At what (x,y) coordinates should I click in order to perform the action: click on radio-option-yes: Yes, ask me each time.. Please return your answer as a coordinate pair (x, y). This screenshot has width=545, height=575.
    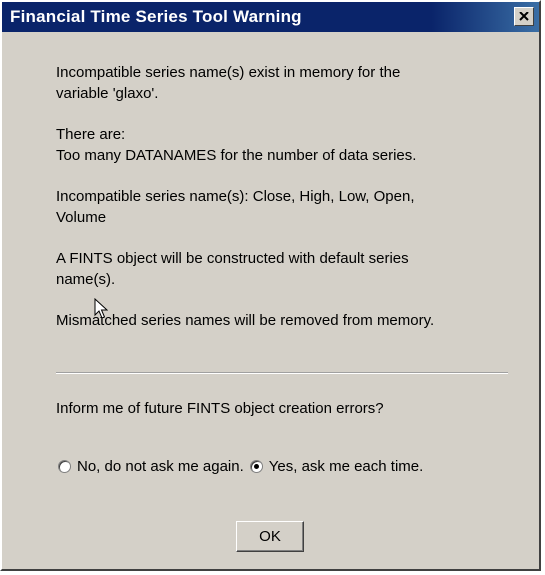
    Looking at the image, I should click on (336, 466).